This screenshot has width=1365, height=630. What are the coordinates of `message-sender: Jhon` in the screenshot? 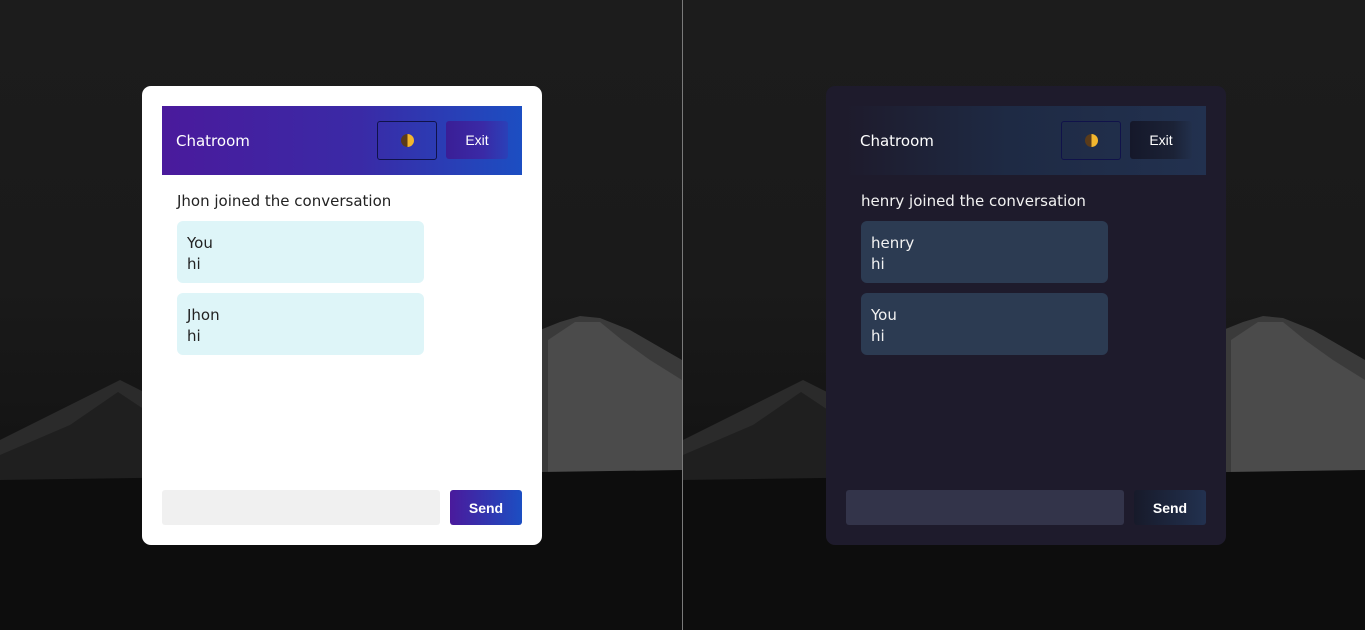 It's located at (203, 315).